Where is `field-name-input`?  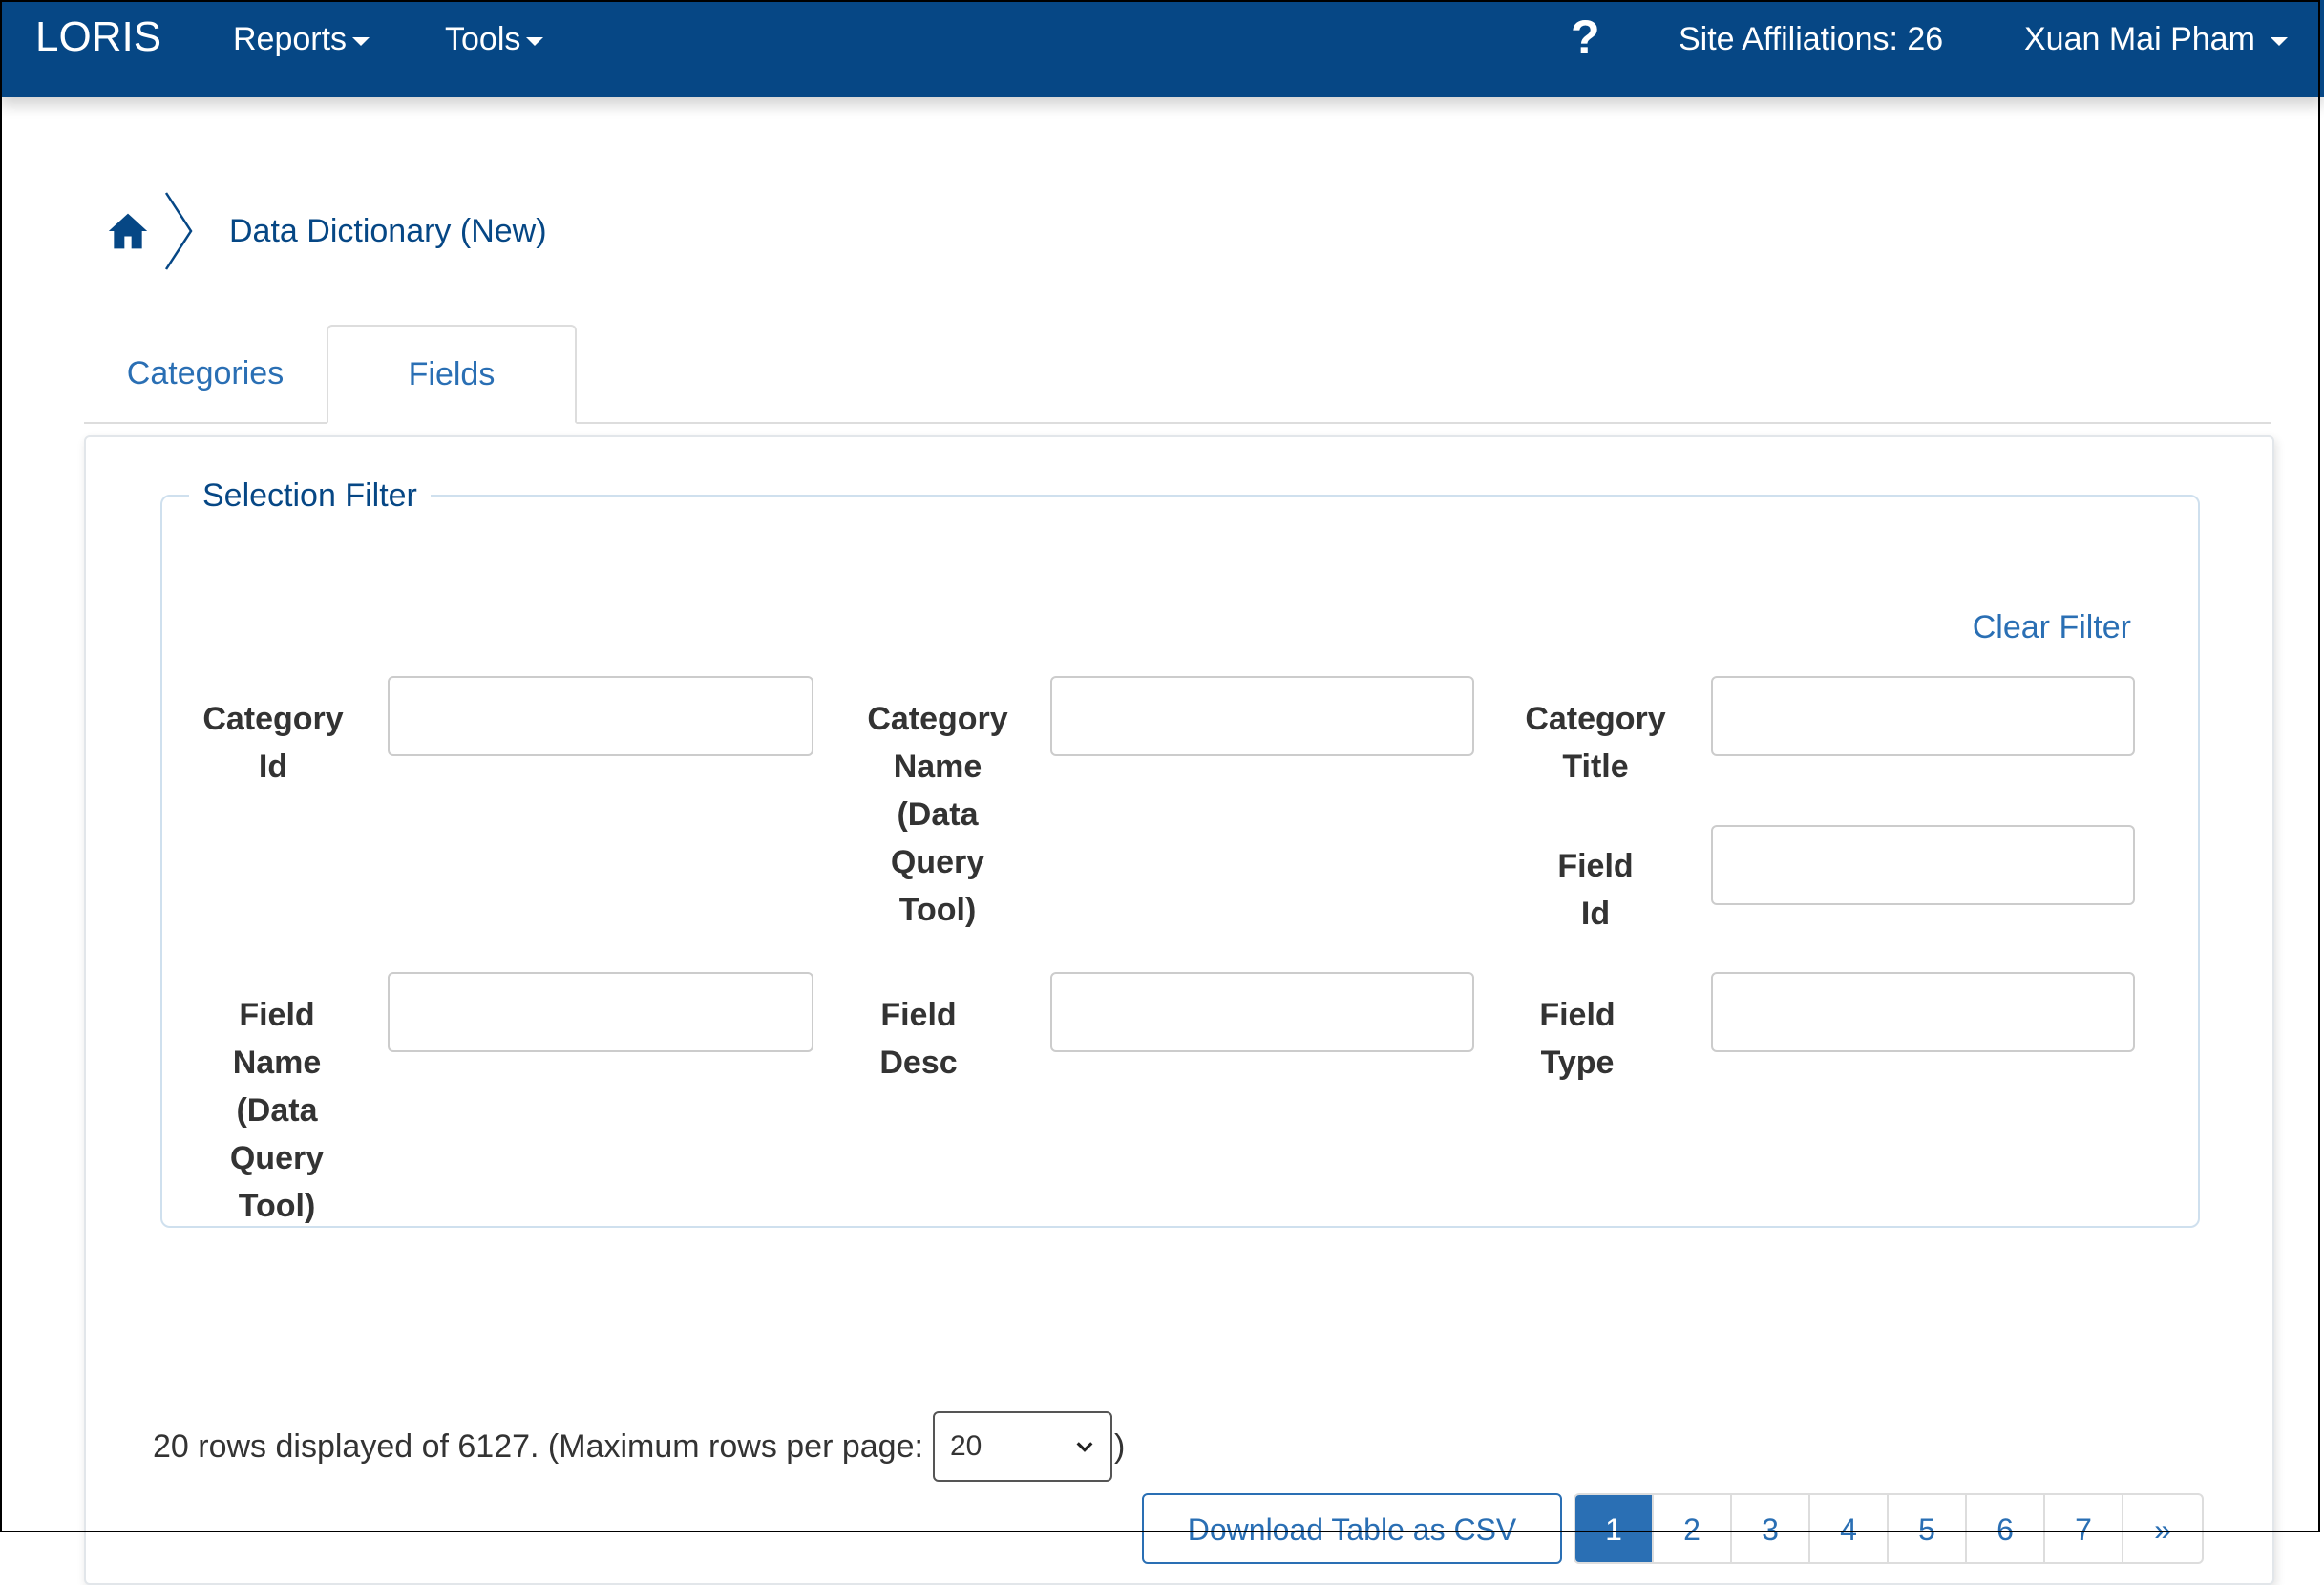
field-name-input is located at coordinates (600, 1012).